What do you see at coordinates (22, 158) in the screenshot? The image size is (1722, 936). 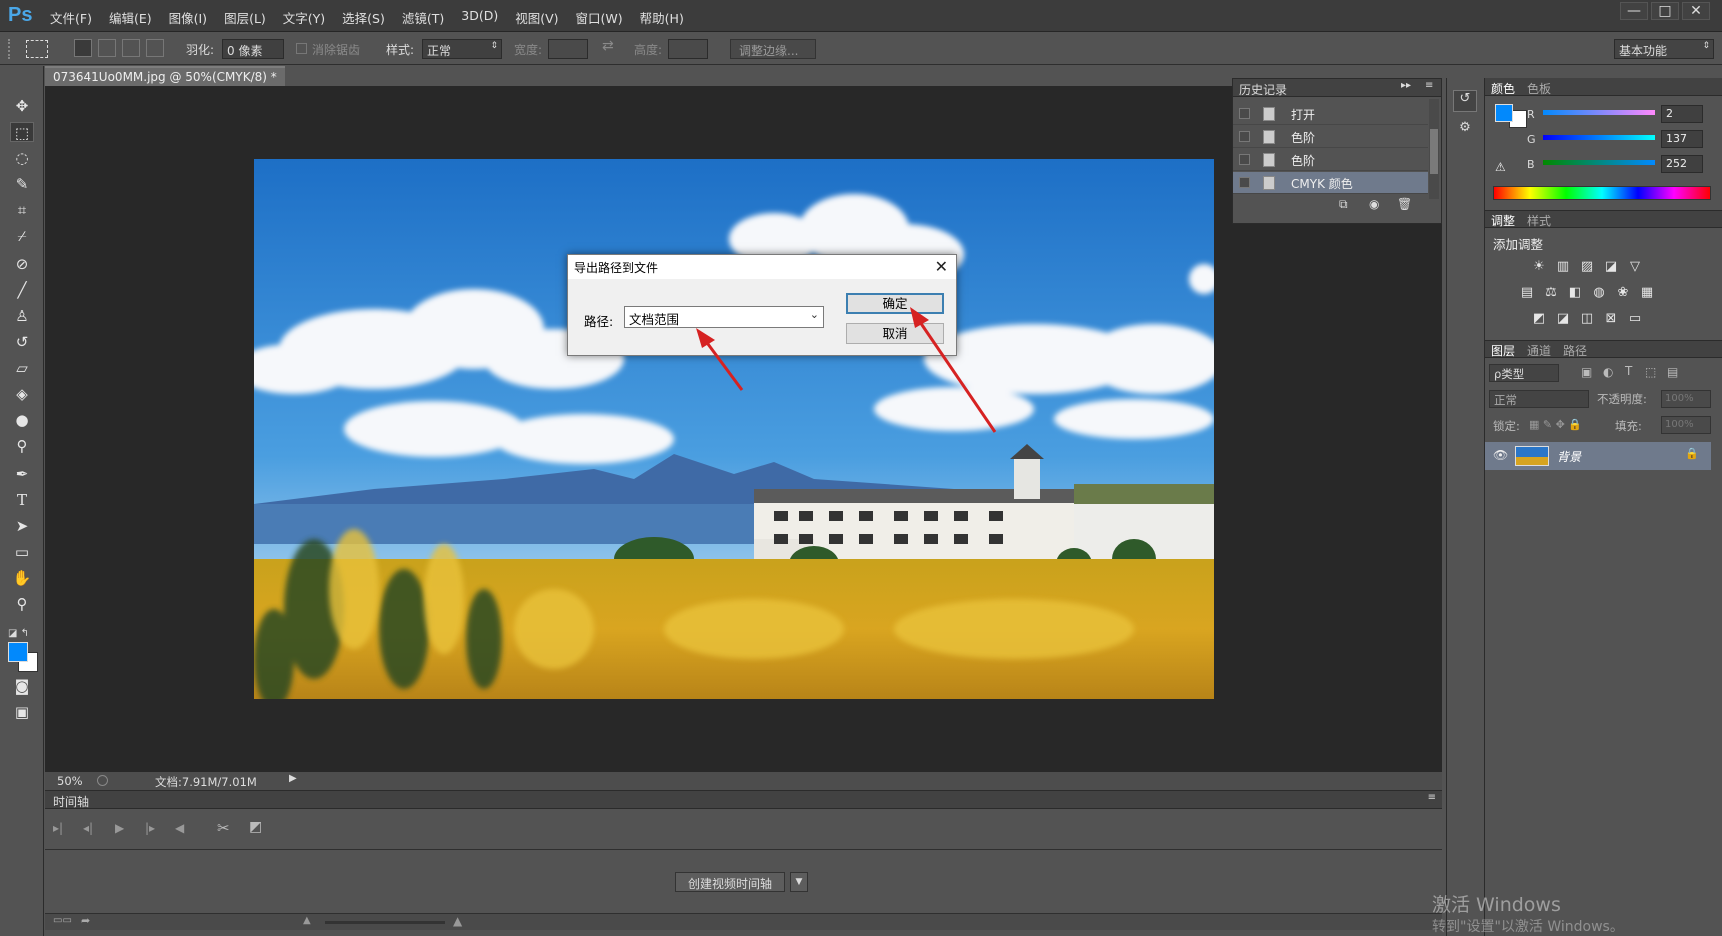 I see `lasso-tool-icon: ◌` at bounding box center [22, 158].